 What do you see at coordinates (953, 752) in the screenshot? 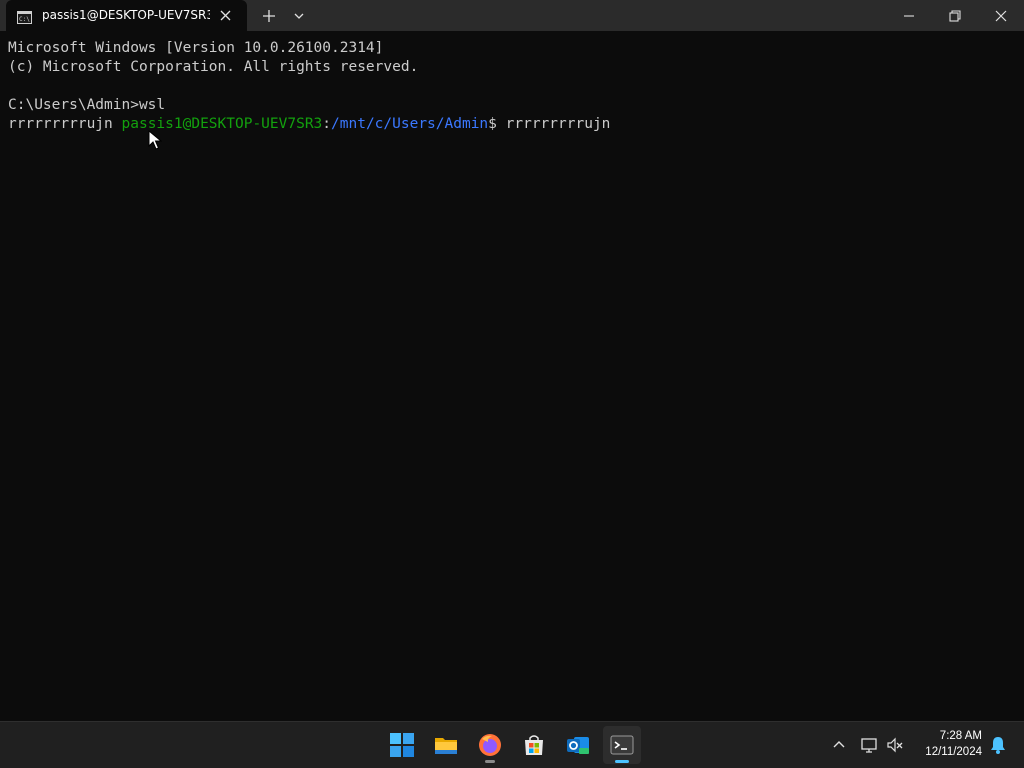
I see `clock-date: 12/11/2024` at bounding box center [953, 752].